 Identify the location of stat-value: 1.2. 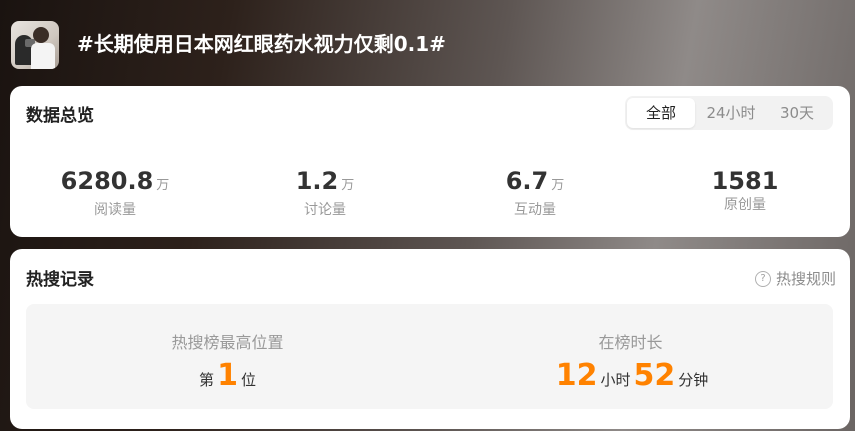
(317, 181).